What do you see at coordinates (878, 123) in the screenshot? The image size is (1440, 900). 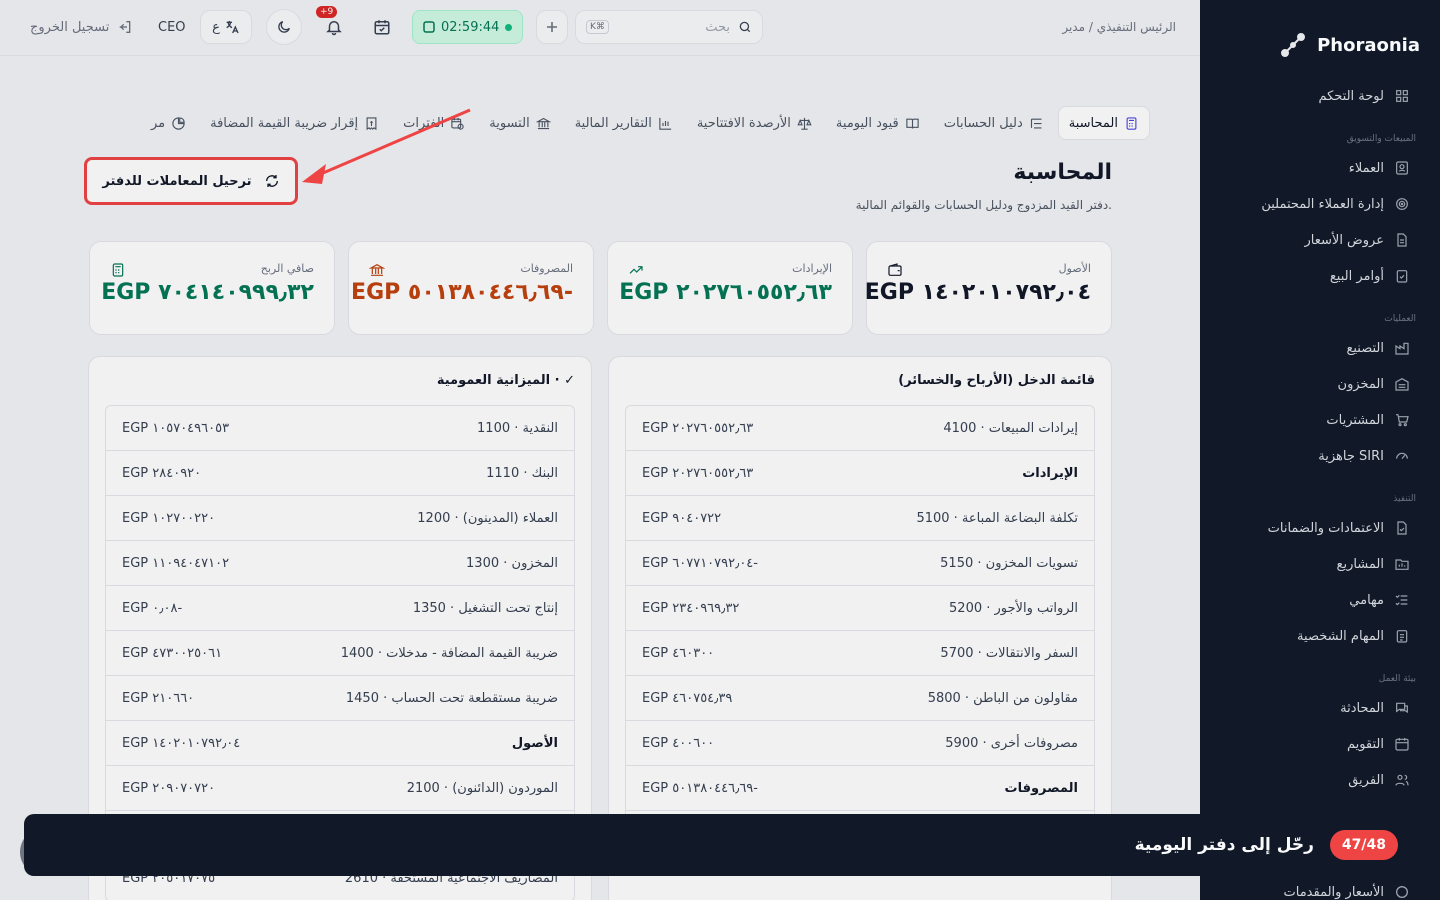 I see `tab: قيود اليومية` at bounding box center [878, 123].